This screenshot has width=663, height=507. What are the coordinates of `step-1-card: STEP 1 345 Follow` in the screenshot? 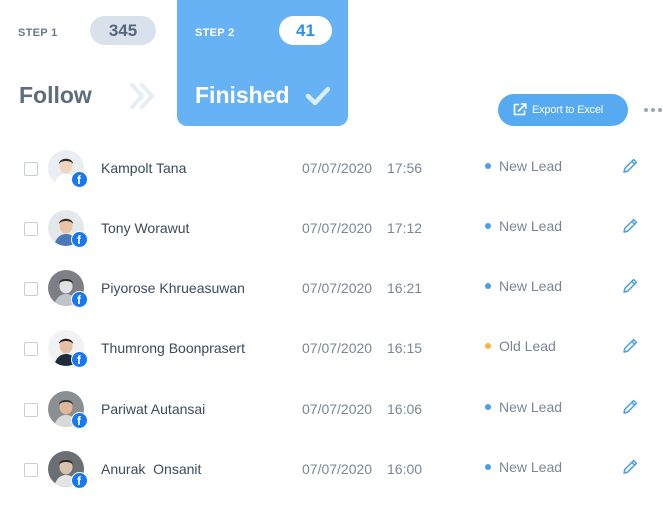 It's located at (90, 63).